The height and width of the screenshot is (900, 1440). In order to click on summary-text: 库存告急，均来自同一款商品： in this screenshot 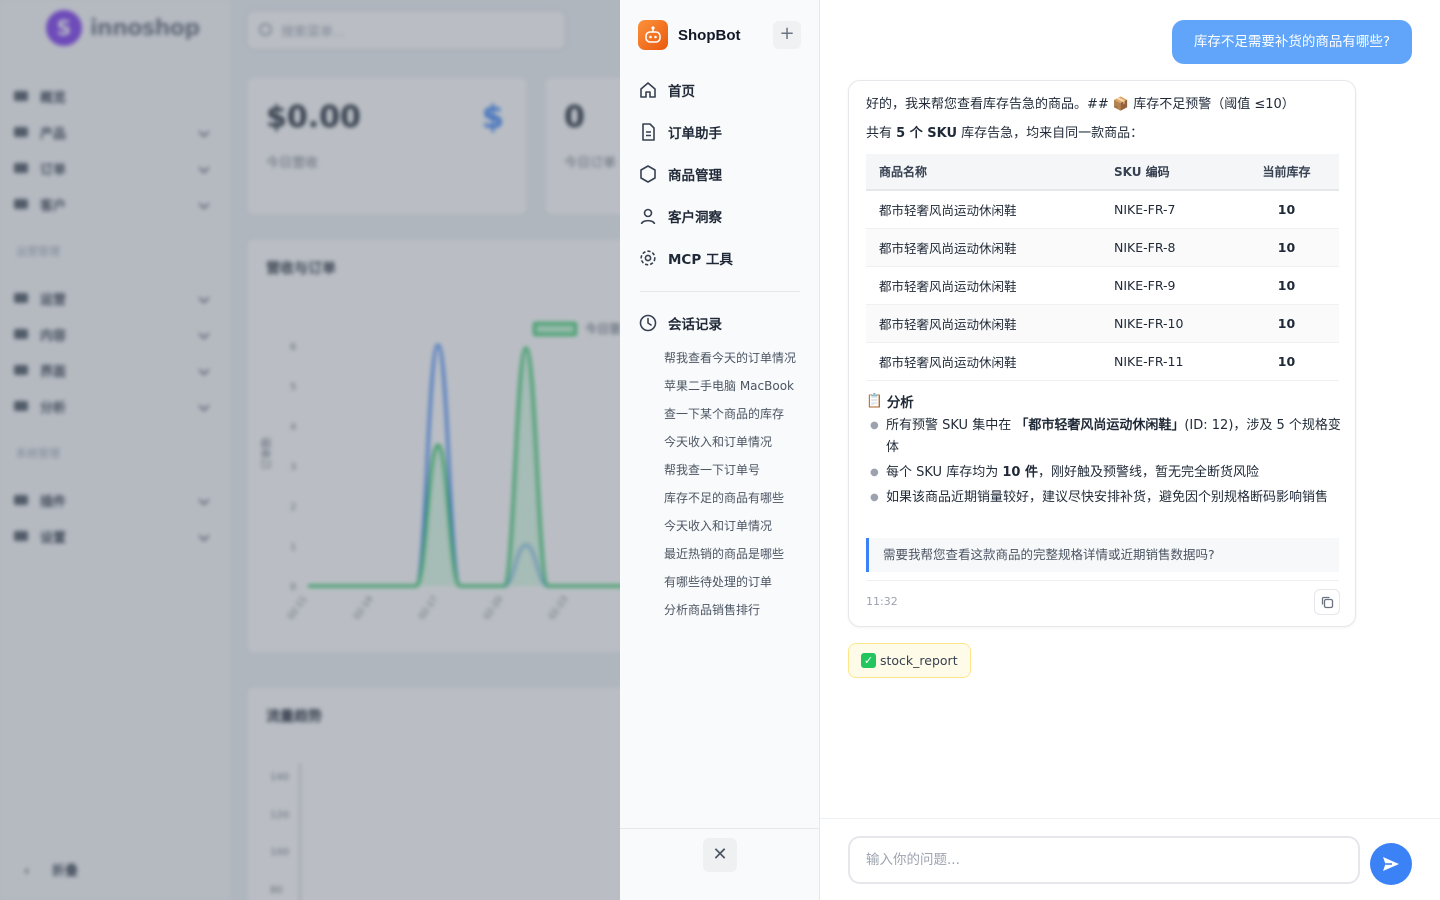, I will do `click(1050, 133)`.